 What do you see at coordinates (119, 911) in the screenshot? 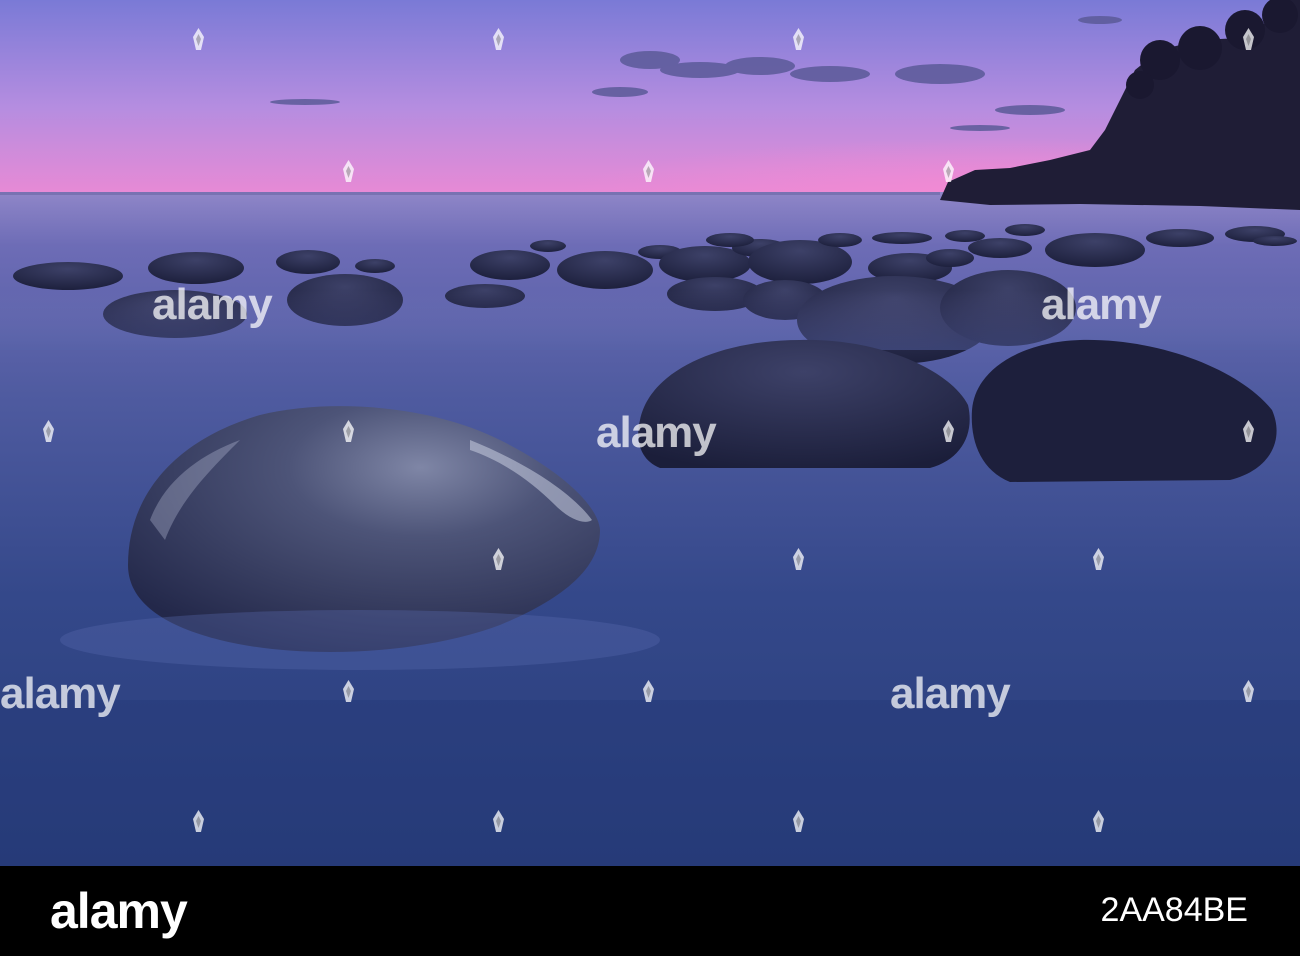
I see `alamy-logo: alamy` at bounding box center [119, 911].